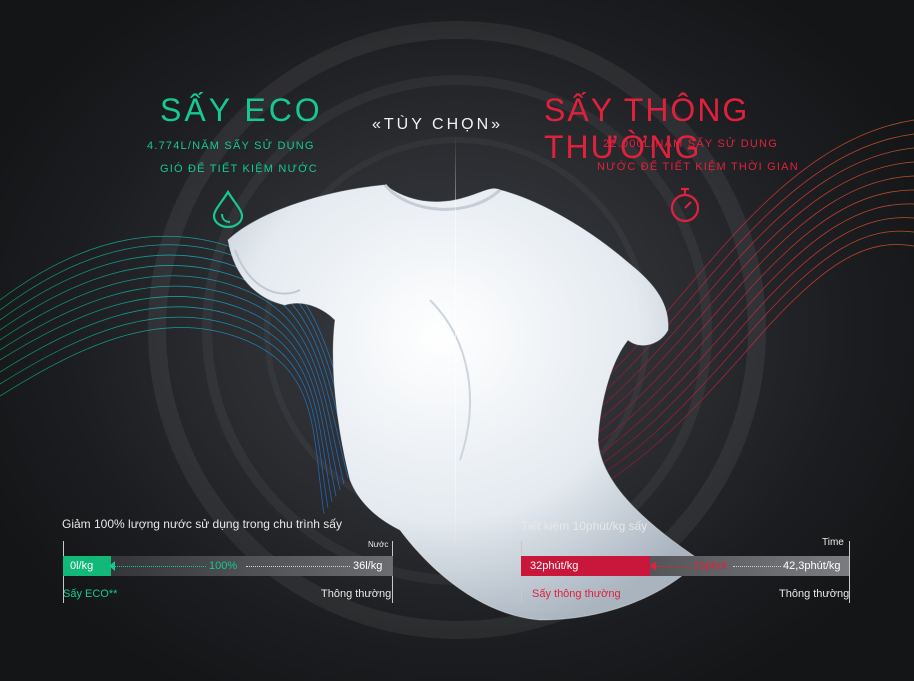 The image size is (914, 681). I want to click on normal-caption: Tiết kiệm 10phút/kg sấy, so click(584, 526).